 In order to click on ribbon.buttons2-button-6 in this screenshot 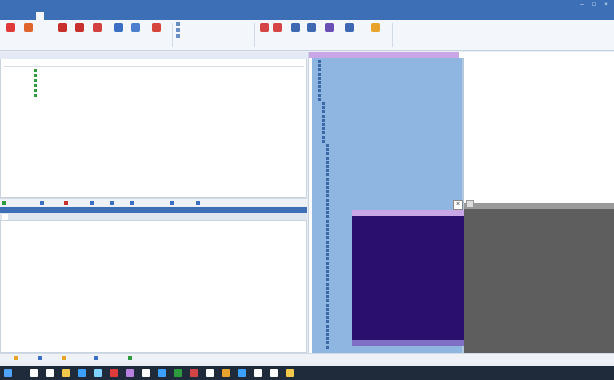, I will do `click(375, 33)`.